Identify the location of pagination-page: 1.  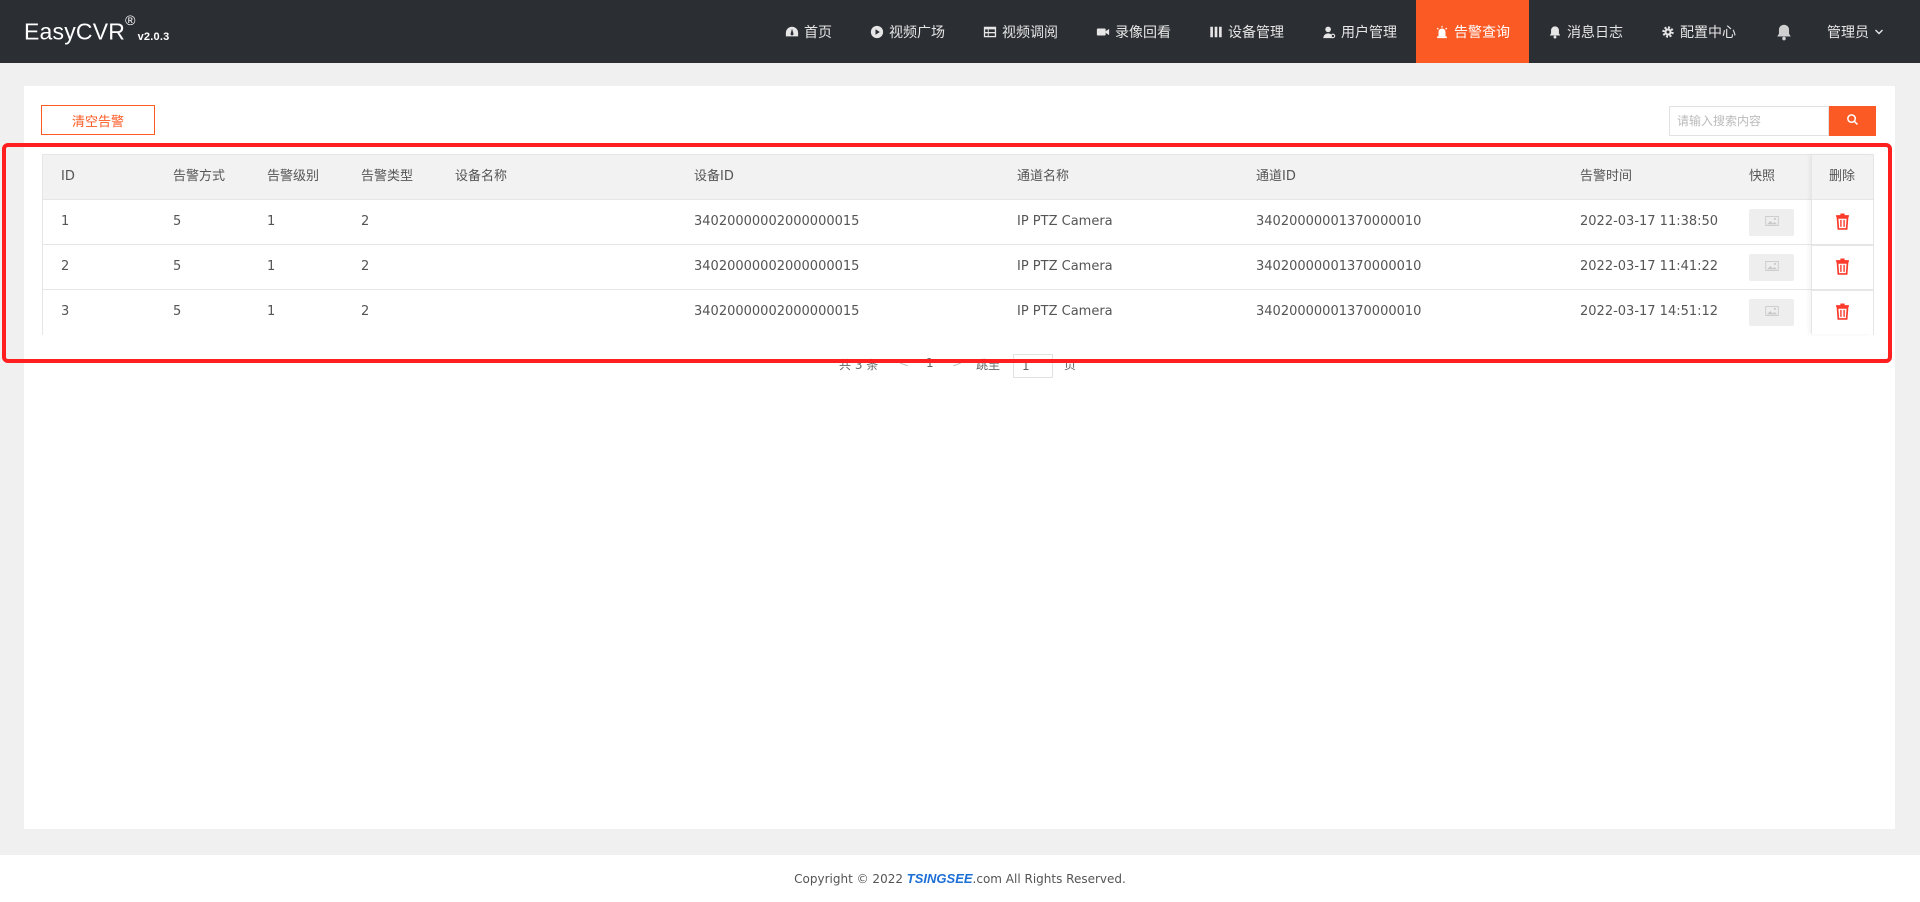
(930, 367).